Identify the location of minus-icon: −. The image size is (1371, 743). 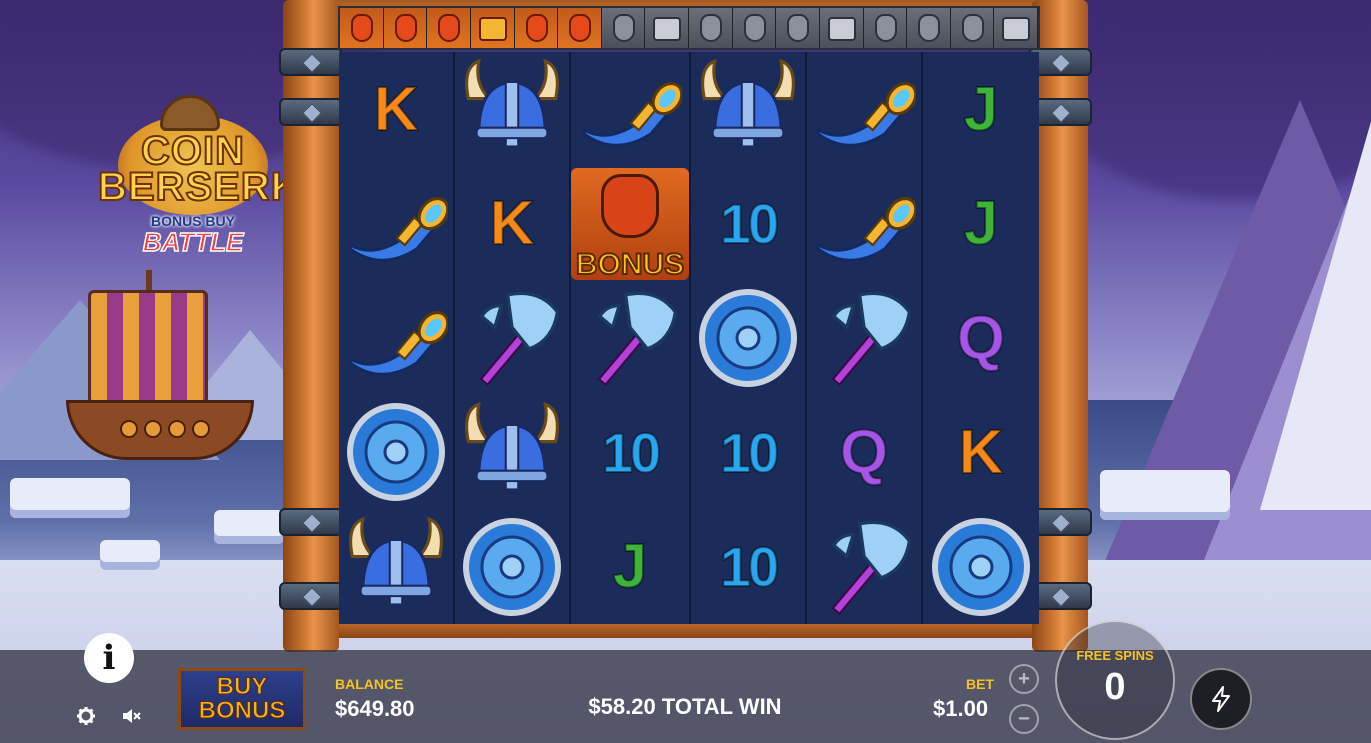
(1024, 718).